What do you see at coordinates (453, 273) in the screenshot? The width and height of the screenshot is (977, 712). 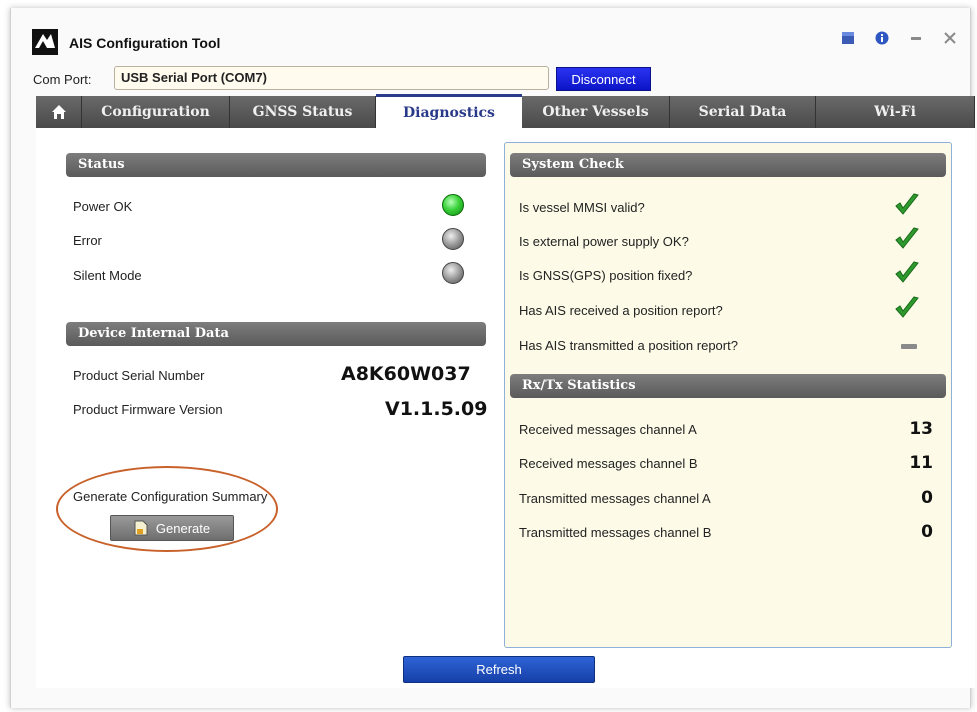 I see `silent-mode-led-icon` at bounding box center [453, 273].